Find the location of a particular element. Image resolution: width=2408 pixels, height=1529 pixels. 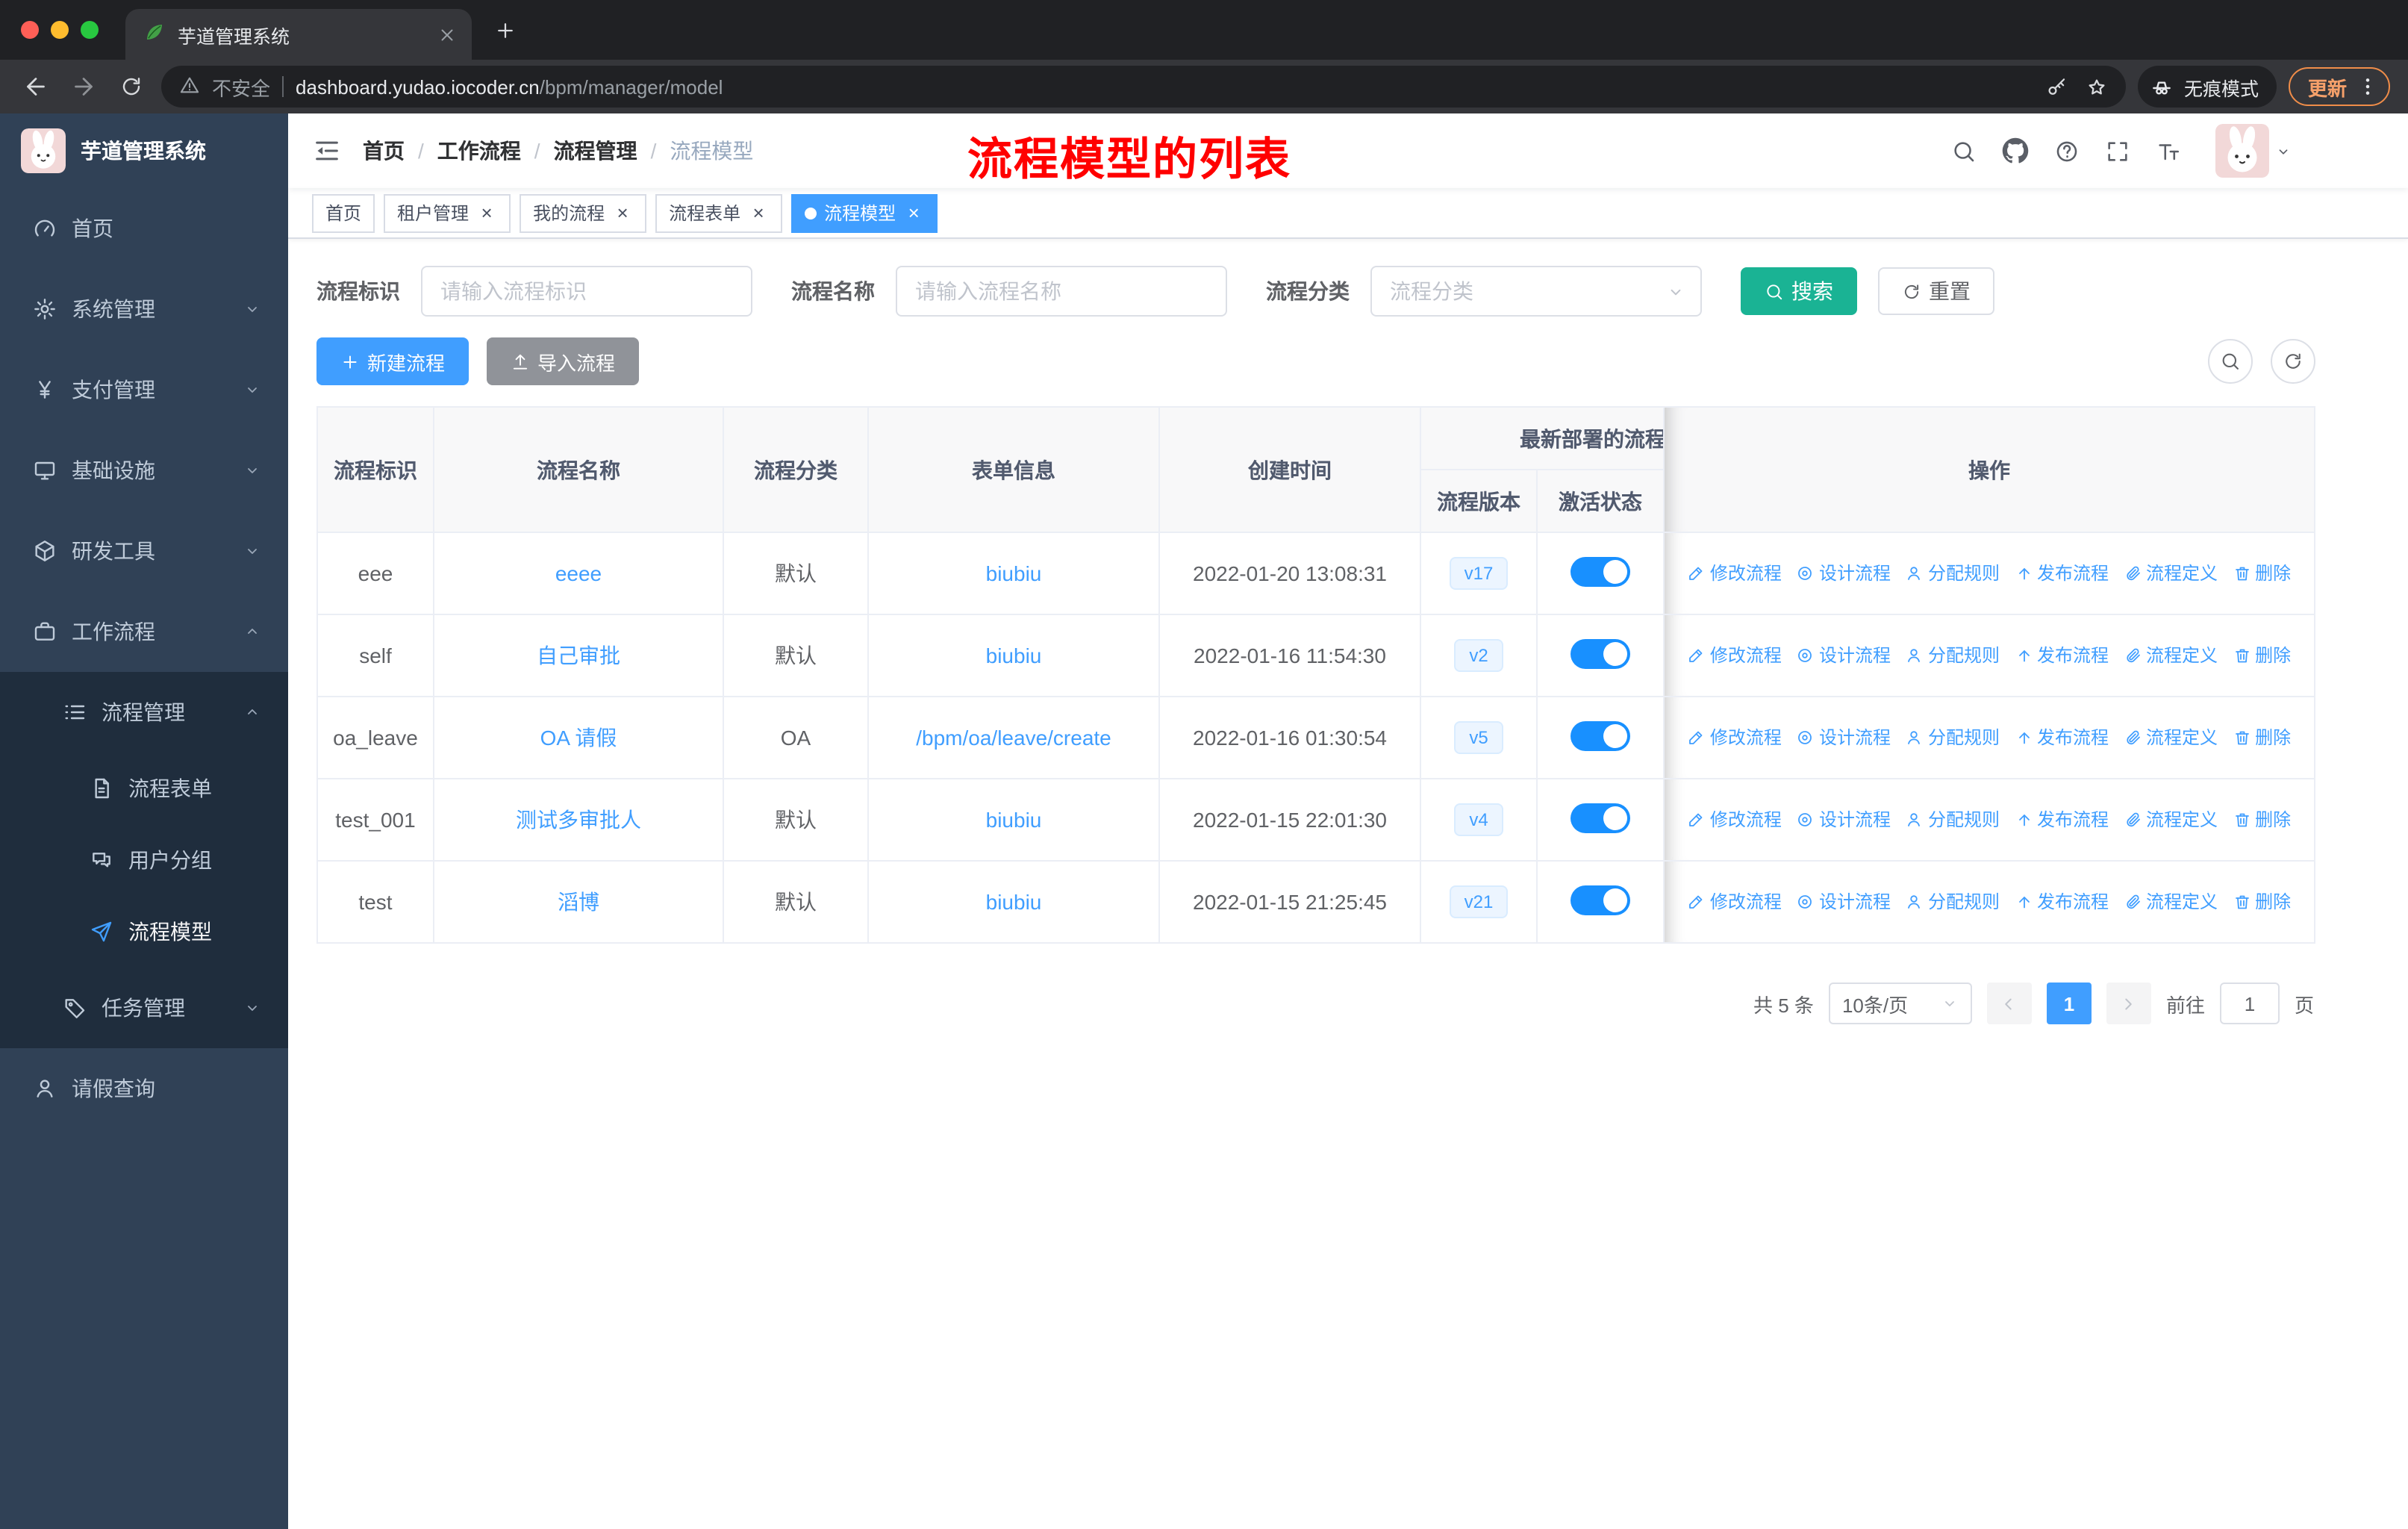

fullscreen-icon is located at coordinates (2117, 151).